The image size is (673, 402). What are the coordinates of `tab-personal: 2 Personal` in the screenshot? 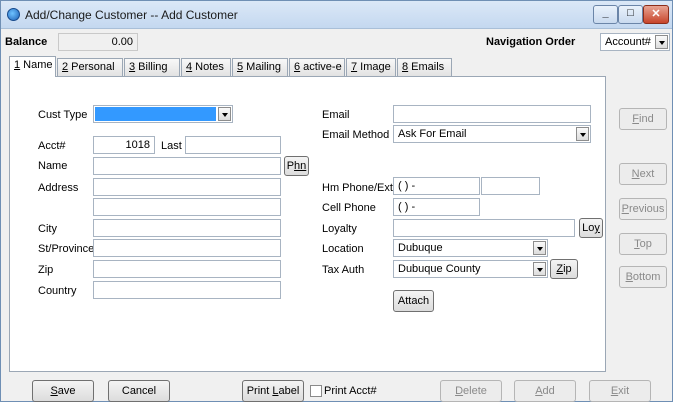 It's located at (90, 67).